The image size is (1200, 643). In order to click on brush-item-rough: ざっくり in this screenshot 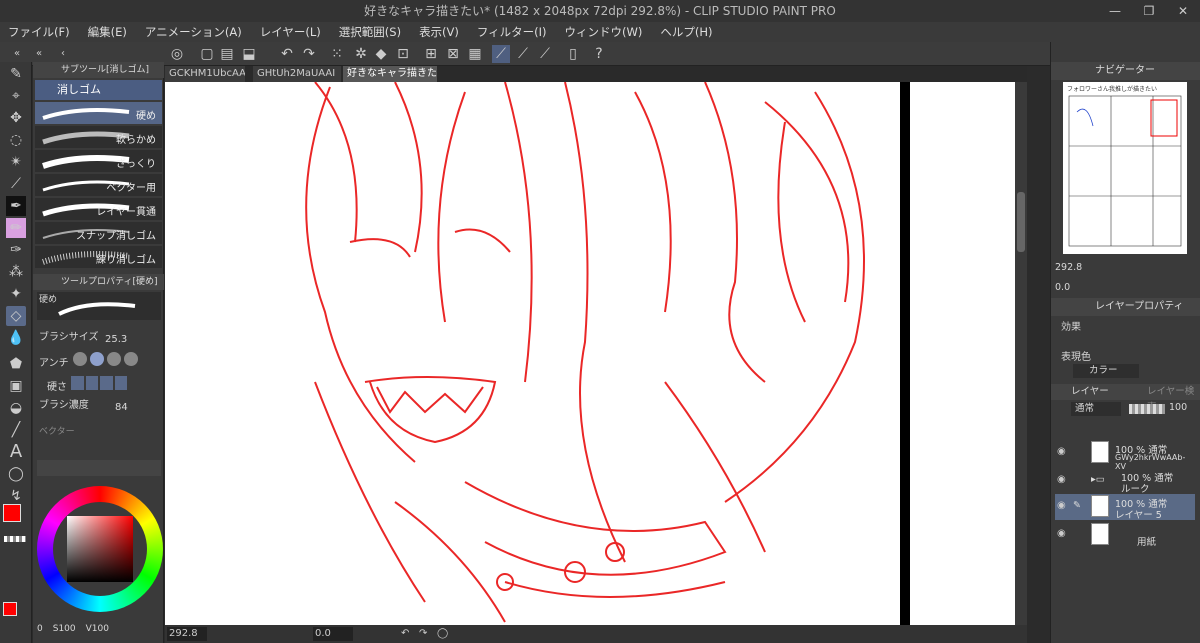, I will do `click(98, 161)`.